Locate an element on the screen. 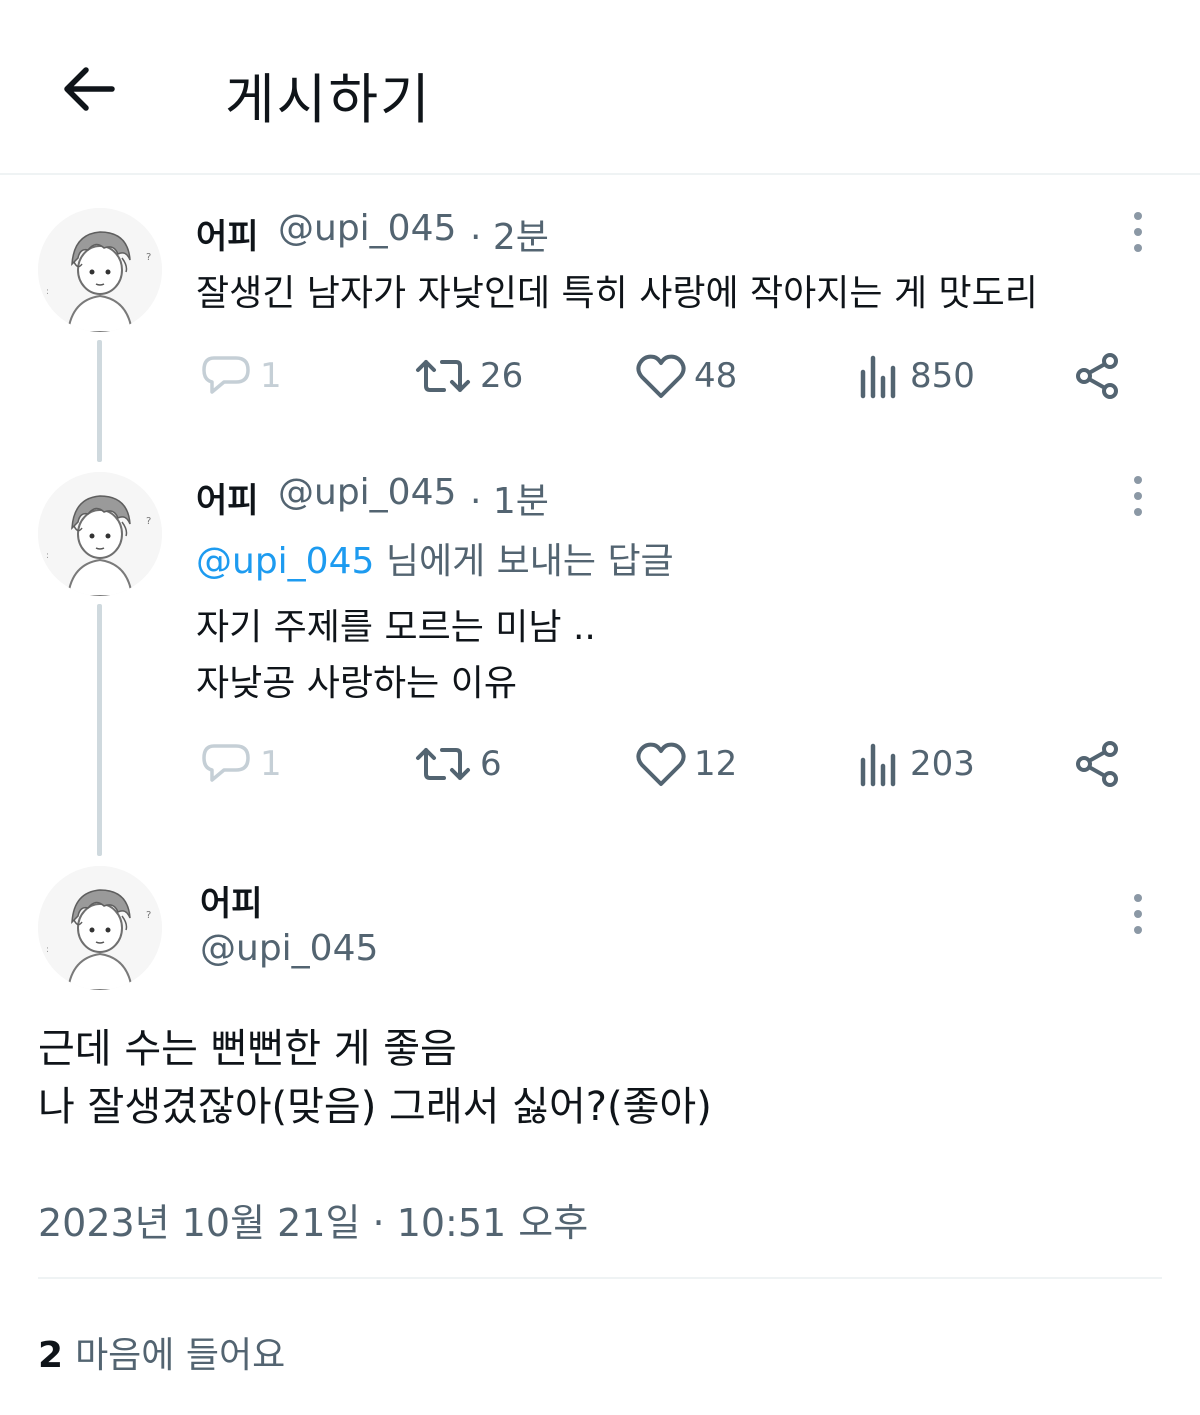  like-count: 48 is located at coordinates (716, 376).